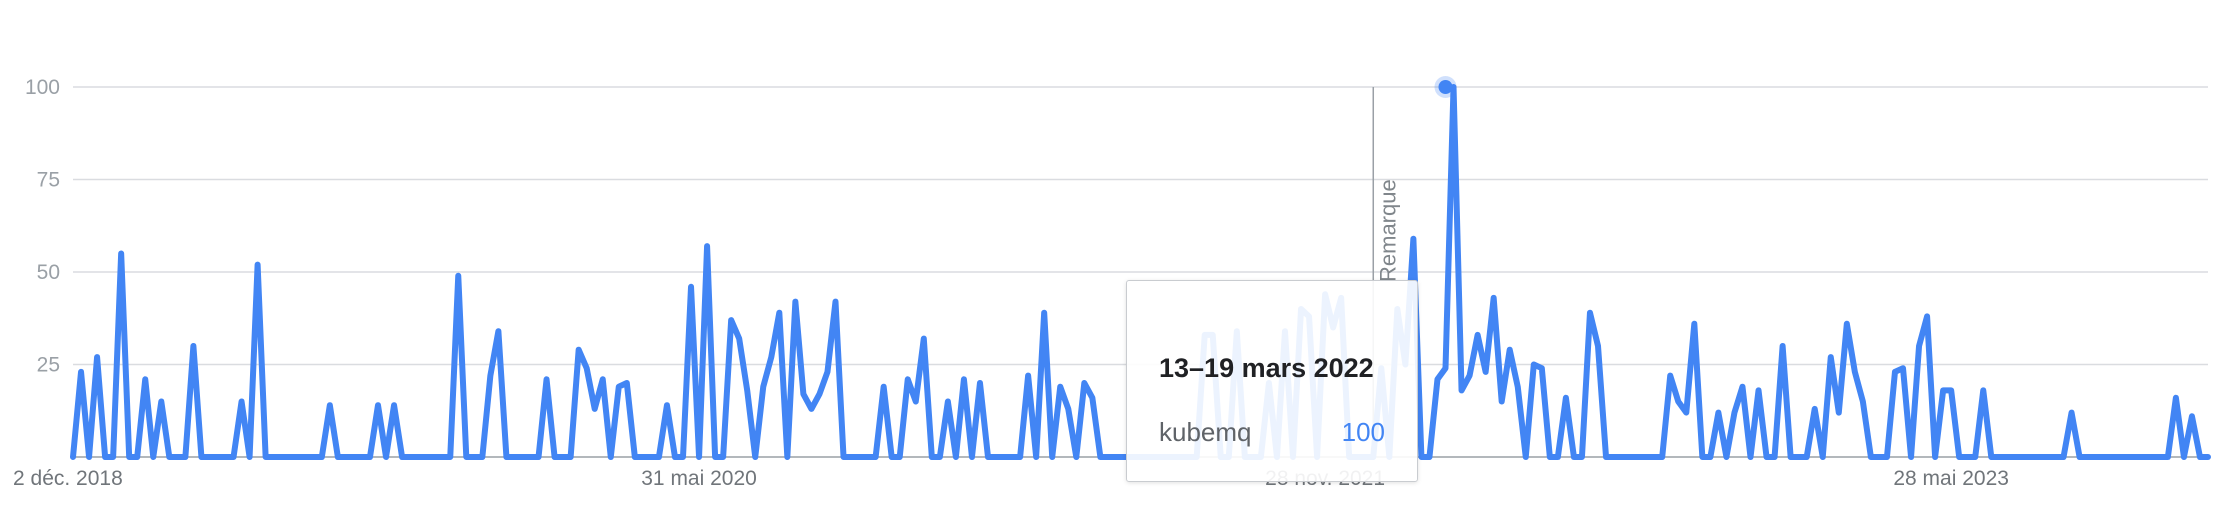 Image resolution: width=2228 pixels, height=530 pixels. Describe the element at coordinates (1363, 432) in the screenshot. I see `tooltip-value: 100` at that location.